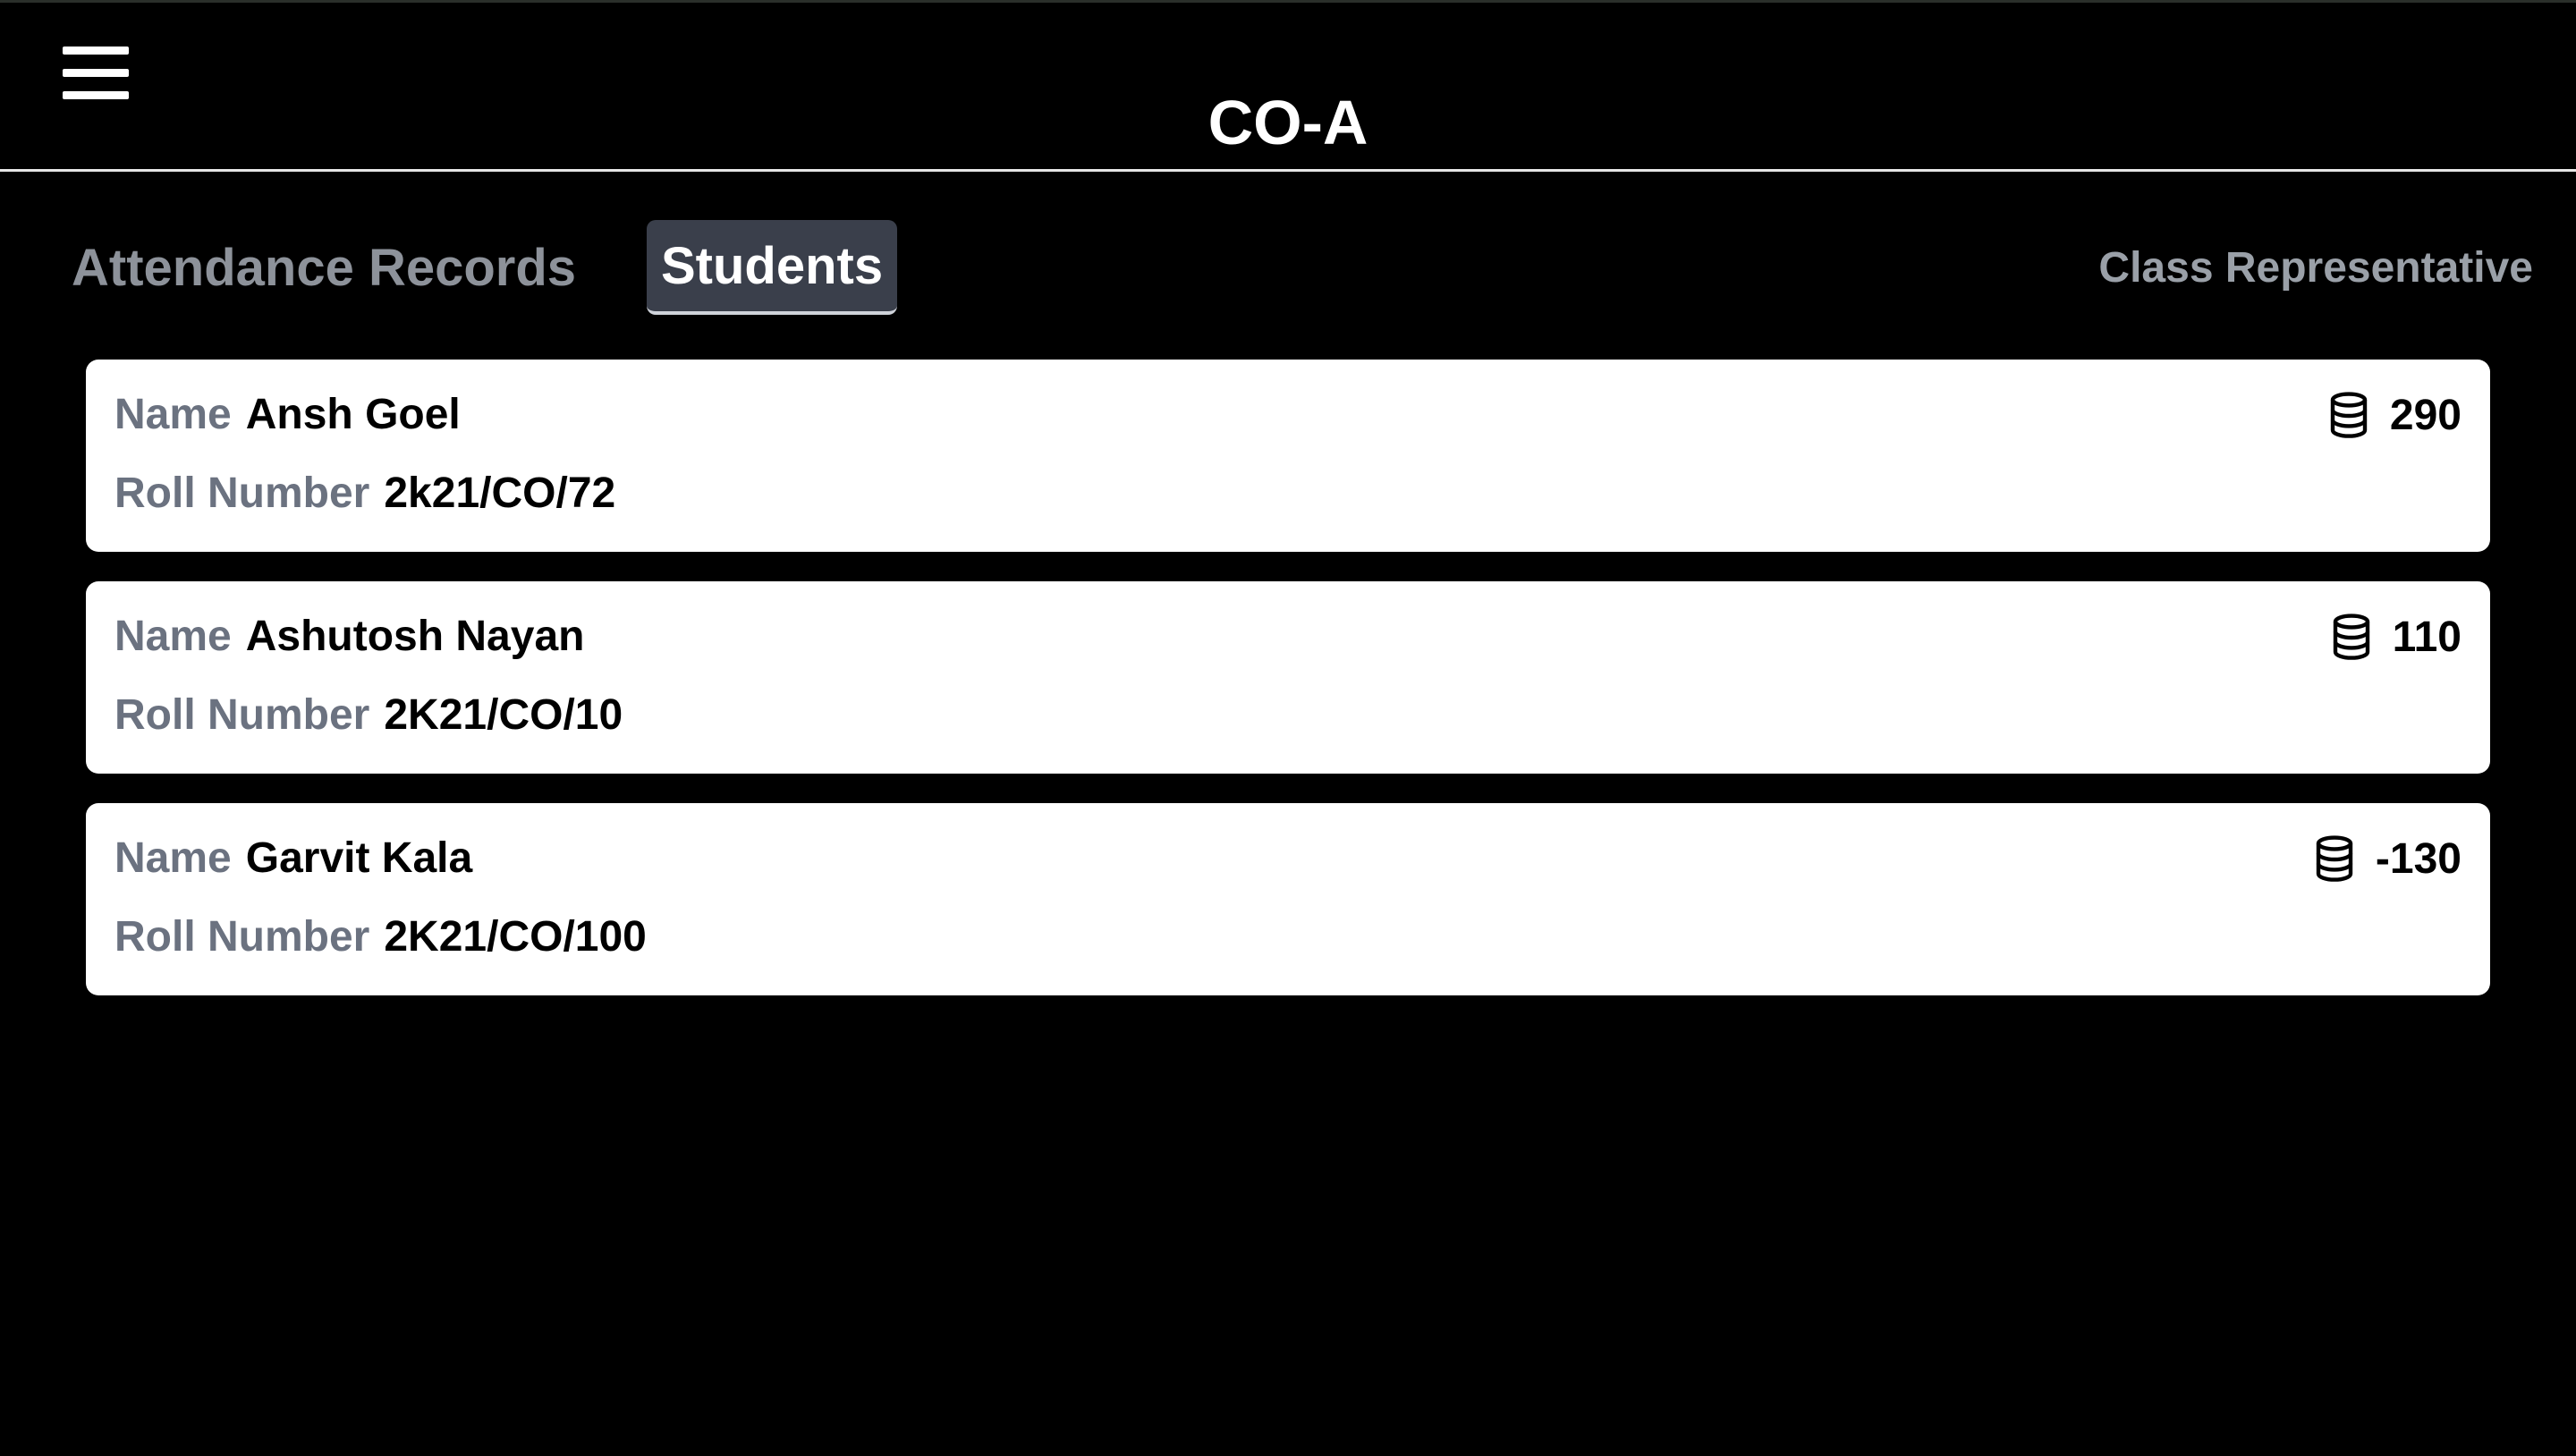 This screenshot has height=1456, width=2576. I want to click on points-value: 290, so click(2425, 415).